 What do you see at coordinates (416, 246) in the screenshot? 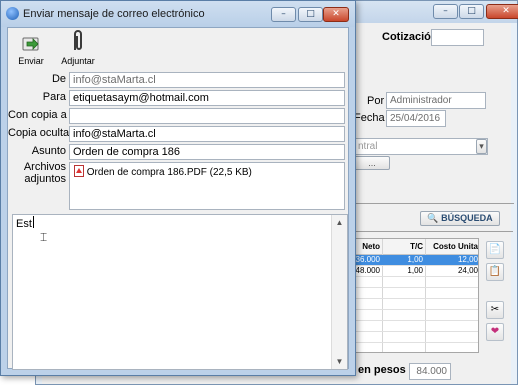
I see `column-header: T/C` at bounding box center [416, 246].